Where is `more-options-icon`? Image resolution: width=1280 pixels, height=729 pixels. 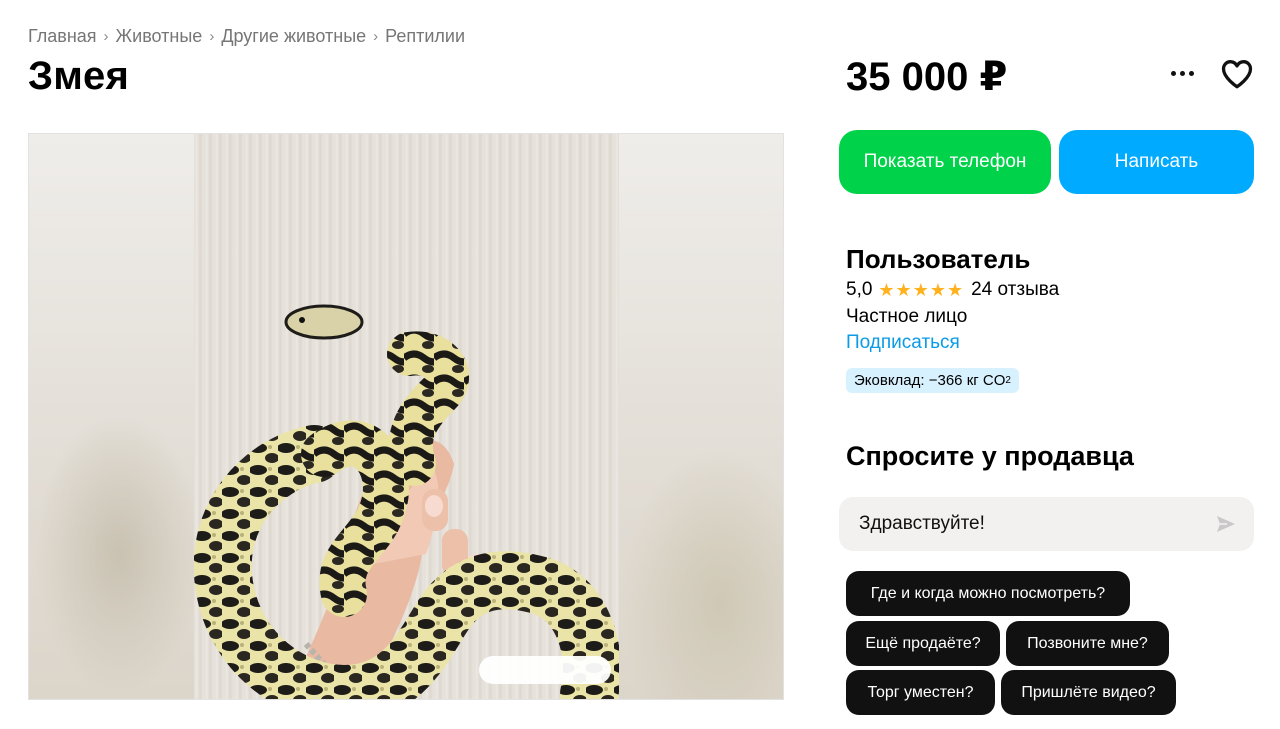
more-options-icon is located at coordinates (1182, 73).